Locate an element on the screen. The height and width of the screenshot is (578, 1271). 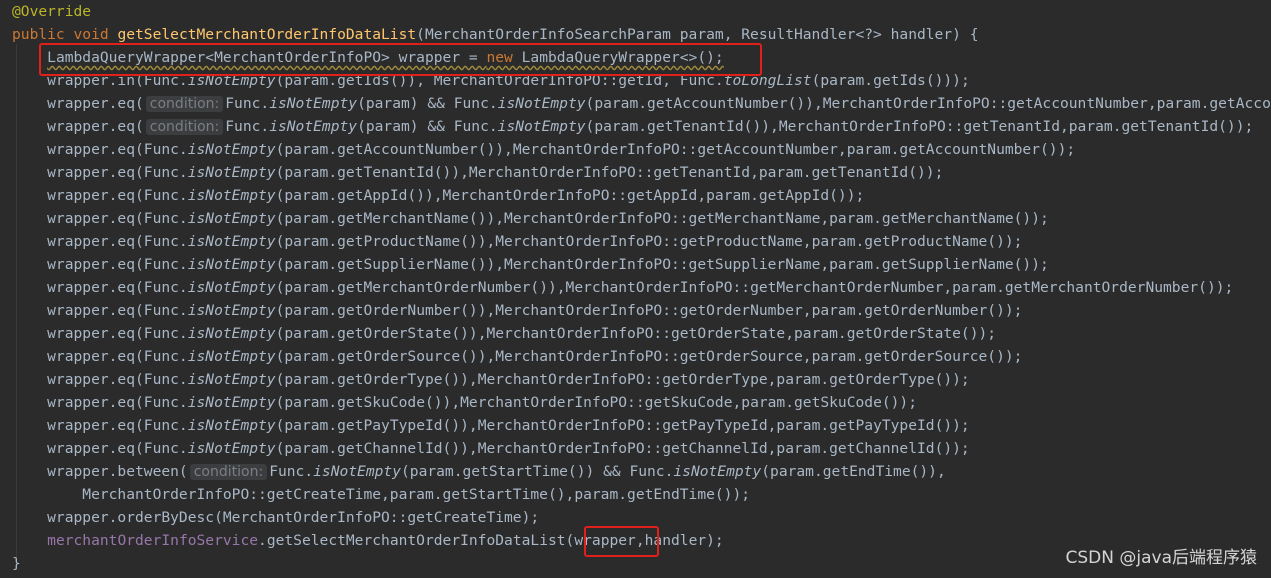
code-token: merchantOrderInfoService is located at coordinates (153, 540).